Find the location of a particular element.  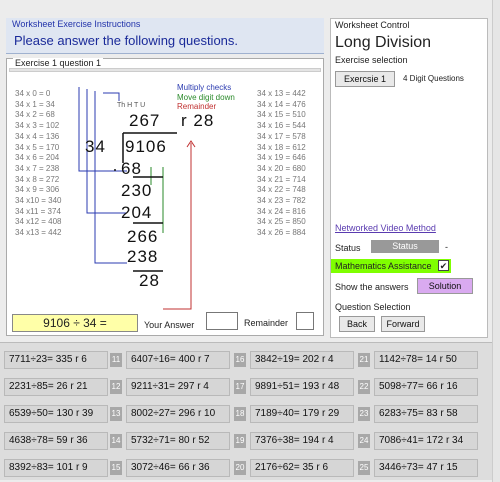

exercise-title: Exercise 1 question 1 is located at coordinates (58, 63).